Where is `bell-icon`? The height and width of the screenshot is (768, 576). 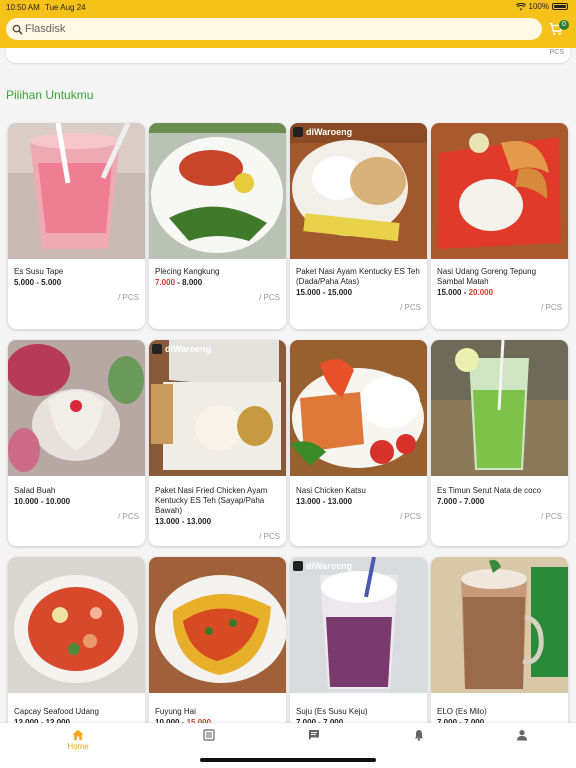 bell-icon is located at coordinates (419, 735).